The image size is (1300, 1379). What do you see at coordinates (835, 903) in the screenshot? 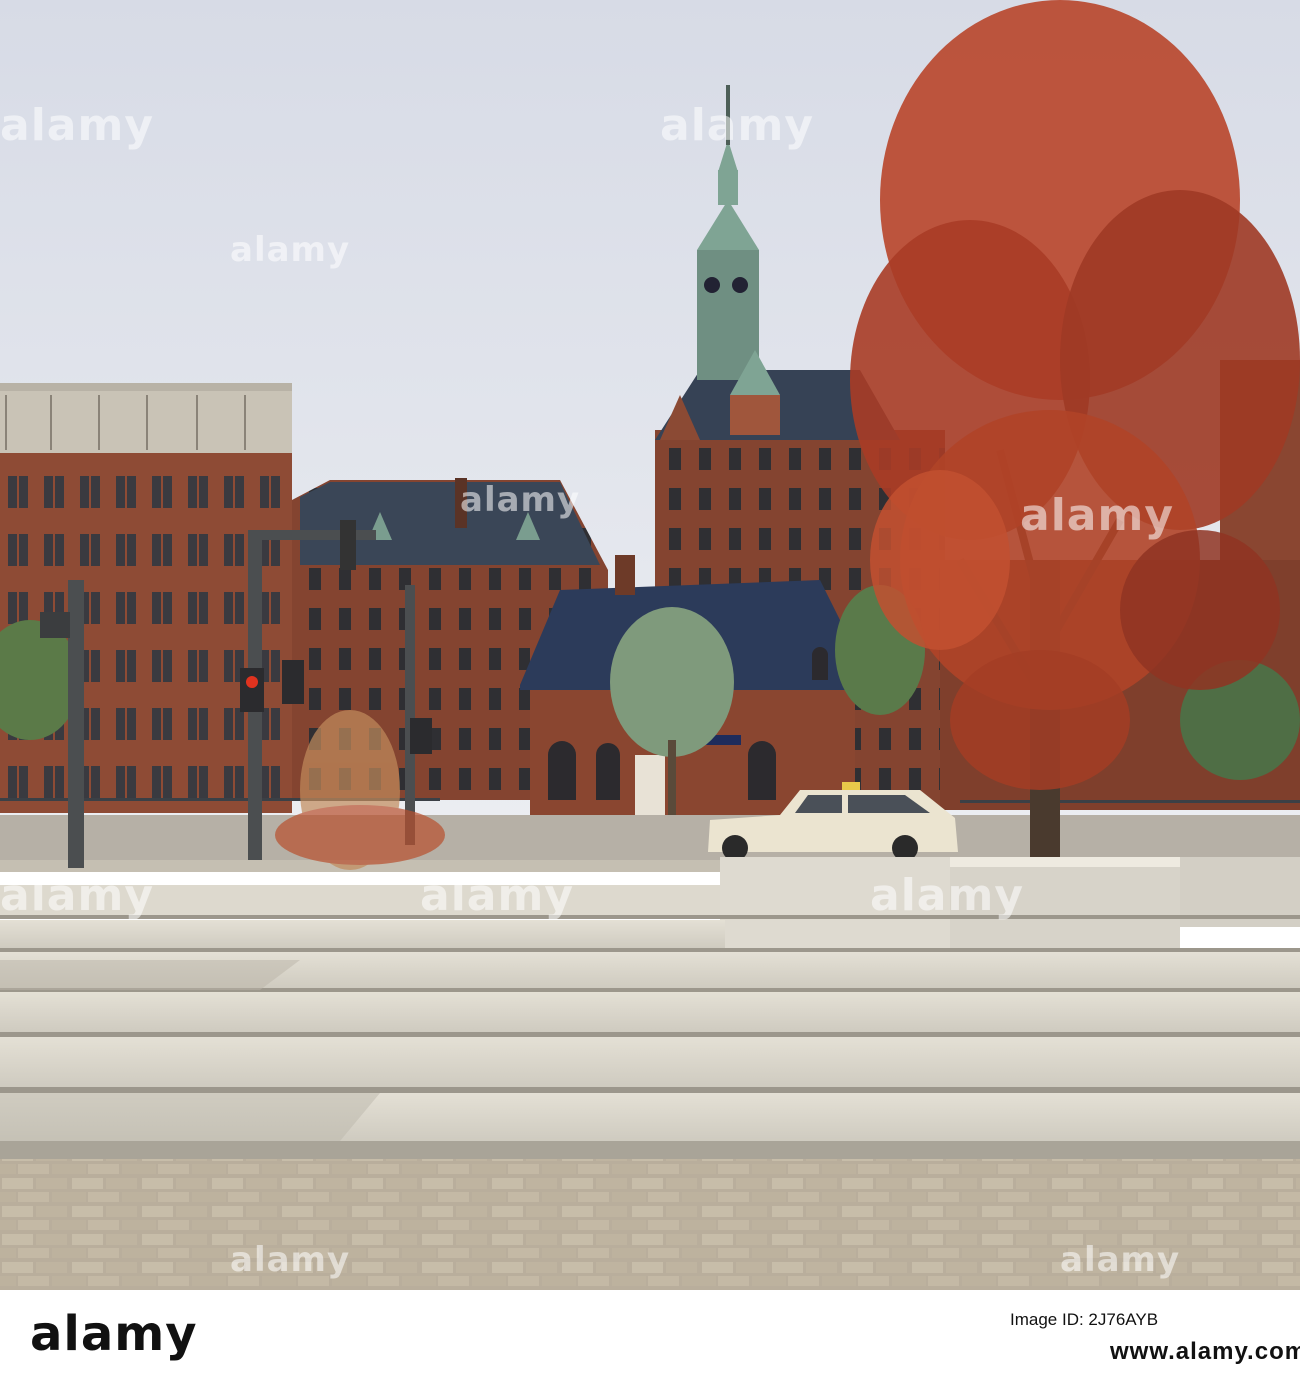
I see `stone-bench` at bounding box center [835, 903].